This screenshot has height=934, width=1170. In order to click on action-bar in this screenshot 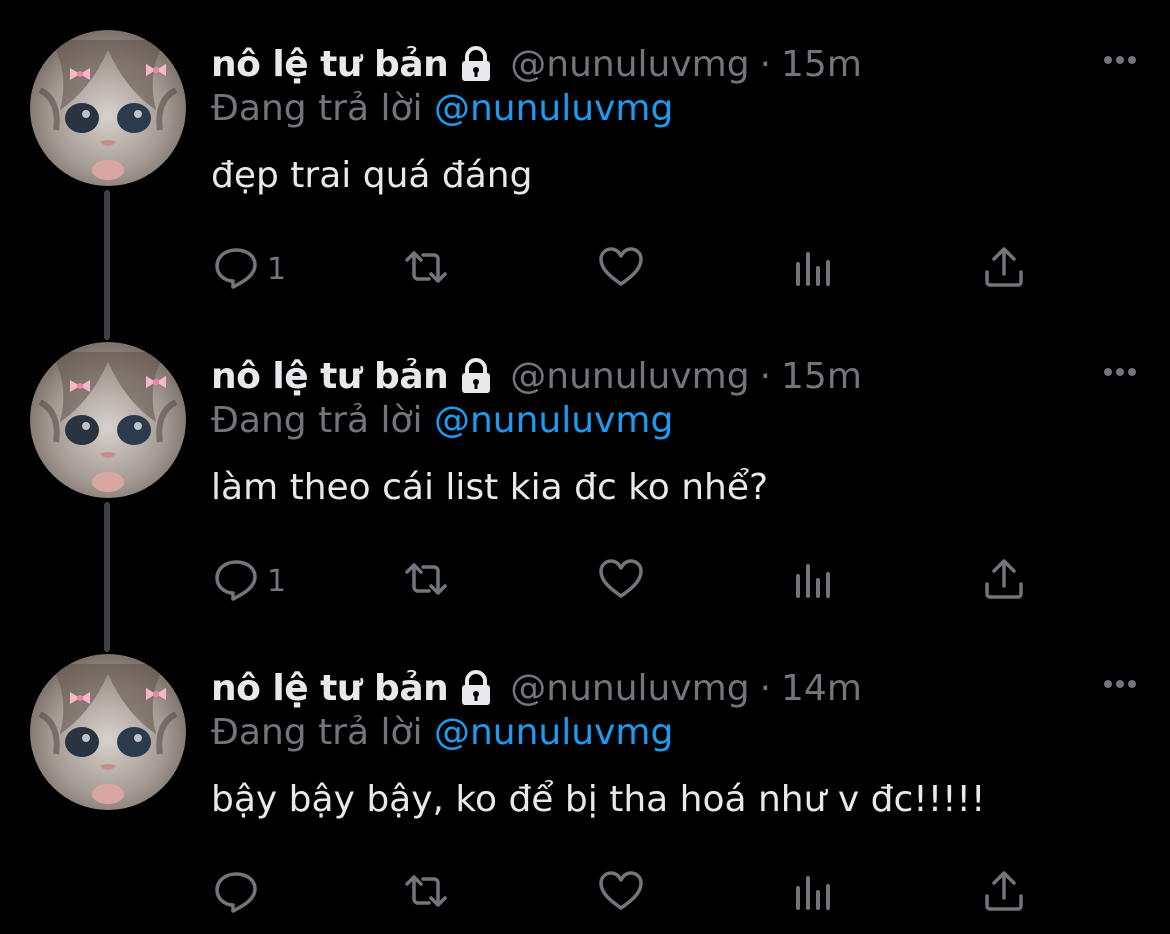, I will do `click(631, 893)`.